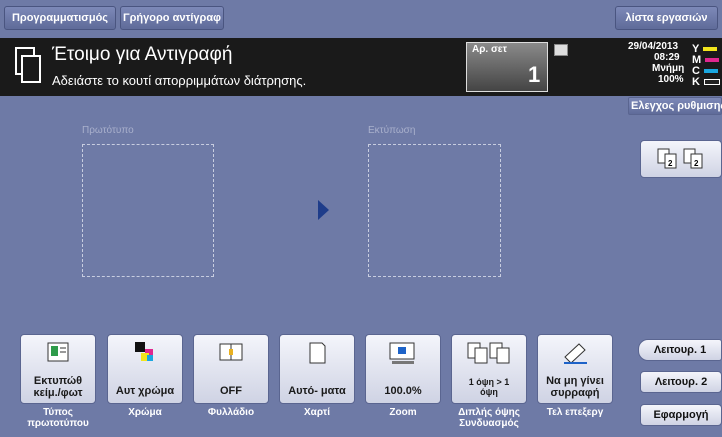  I want to click on paper-icon, so click(317, 353).